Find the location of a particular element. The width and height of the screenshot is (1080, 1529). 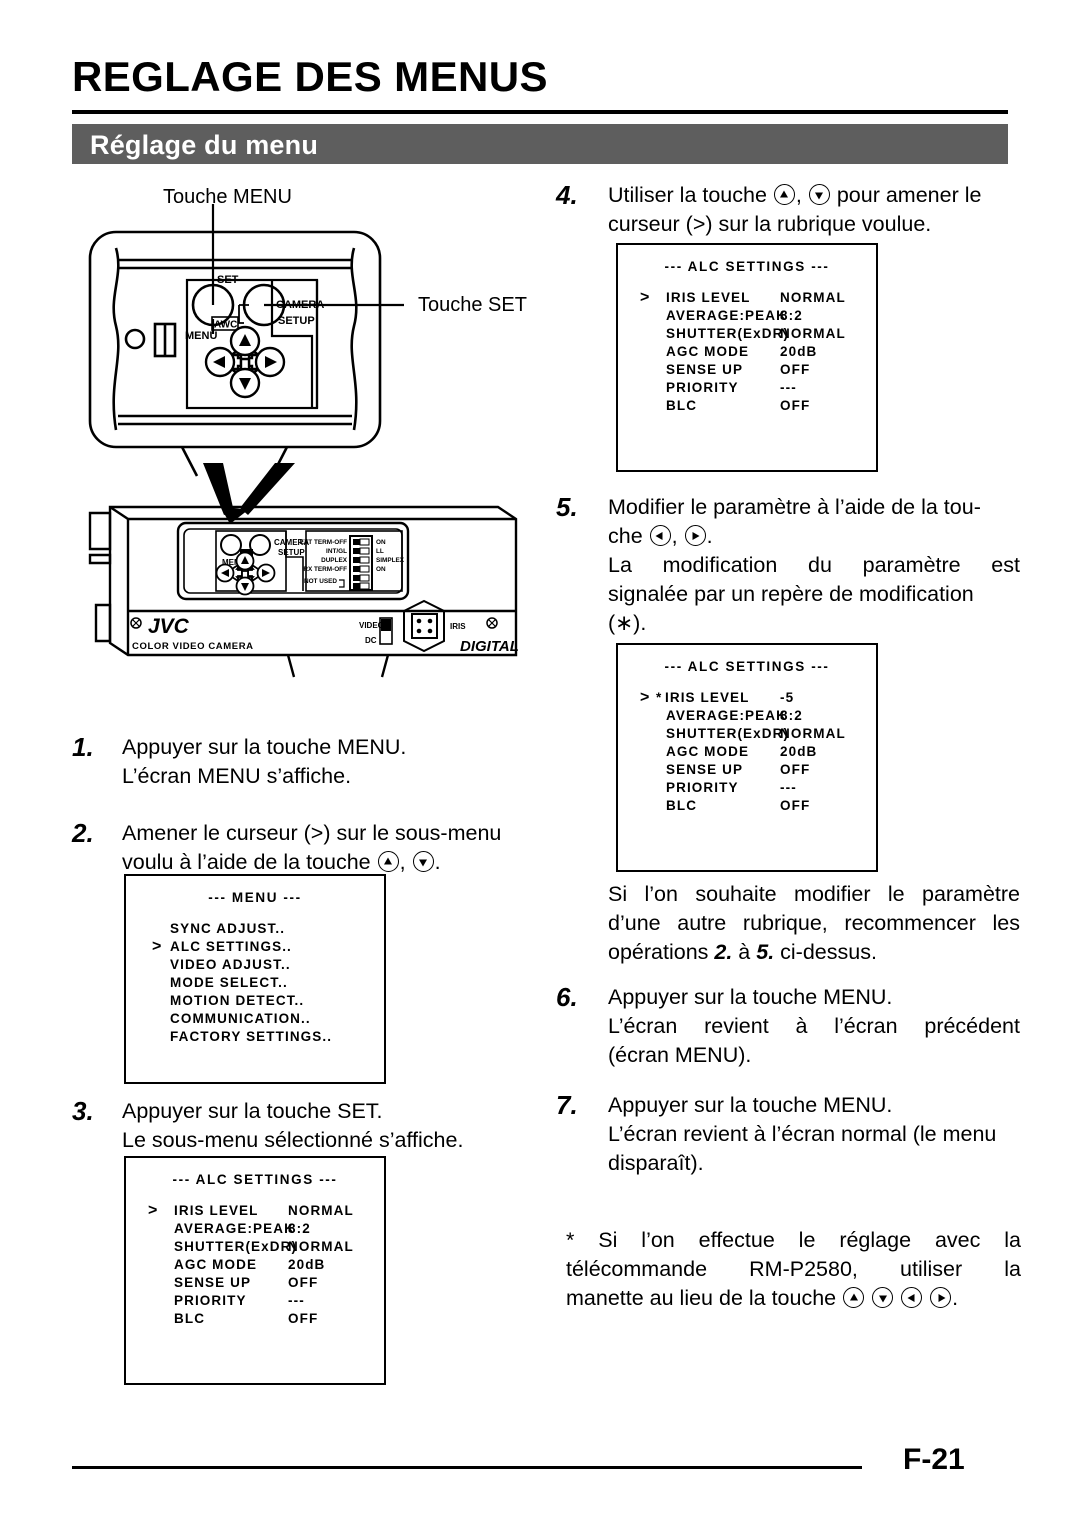

osd-setting-label: SENSE UP is located at coordinates (705, 769).